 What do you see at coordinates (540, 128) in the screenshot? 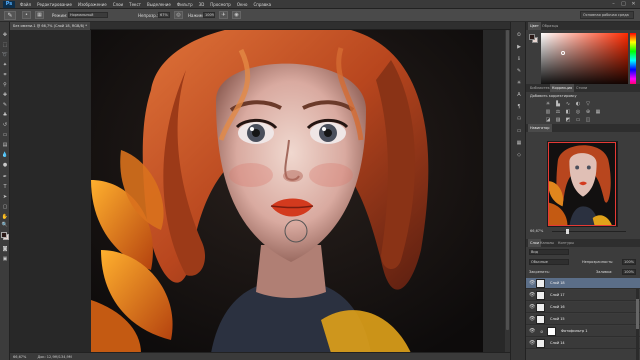
I see `tab-navigator: Навигатор` at bounding box center [540, 128].